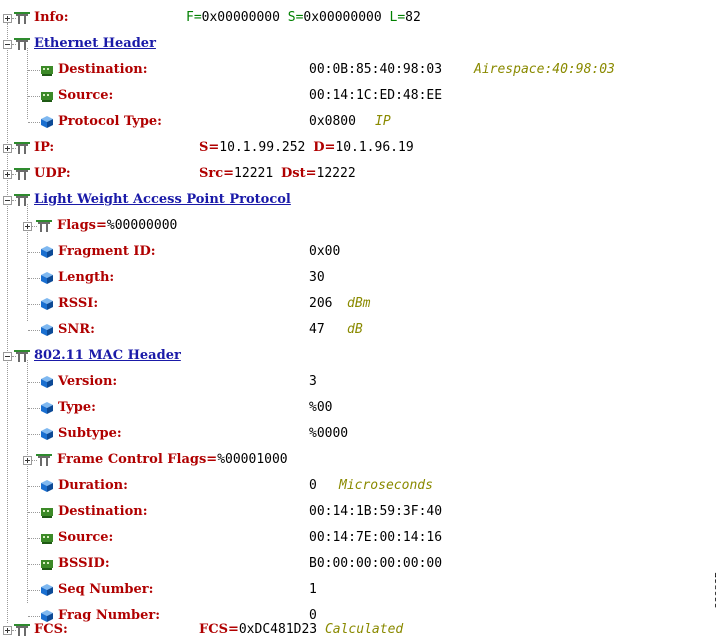  Describe the element at coordinates (350, 460) in the screenshot. I see `tree-row-frame-control-flags: Frame Control Flags=%00001000` at that location.